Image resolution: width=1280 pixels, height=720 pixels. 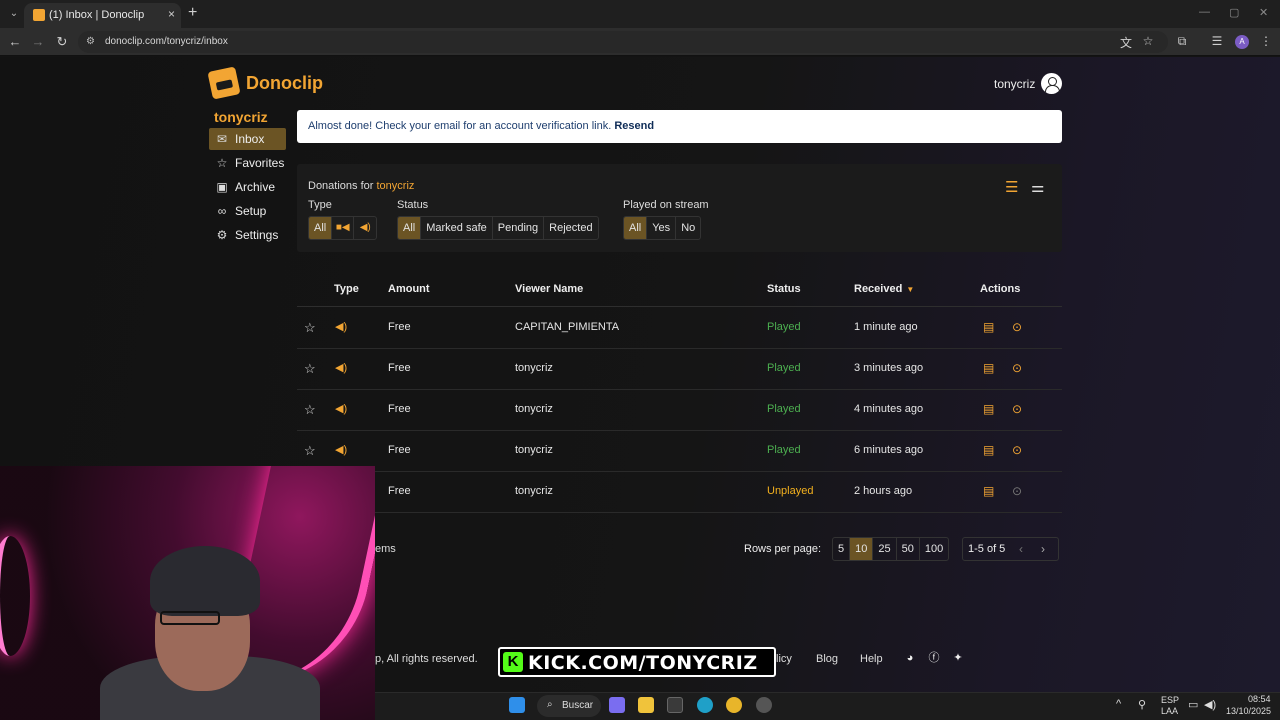 What do you see at coordinates (662, 228) in the screenshot?
I see `played-yes-option: Yes` at bounding box center [662, 228].